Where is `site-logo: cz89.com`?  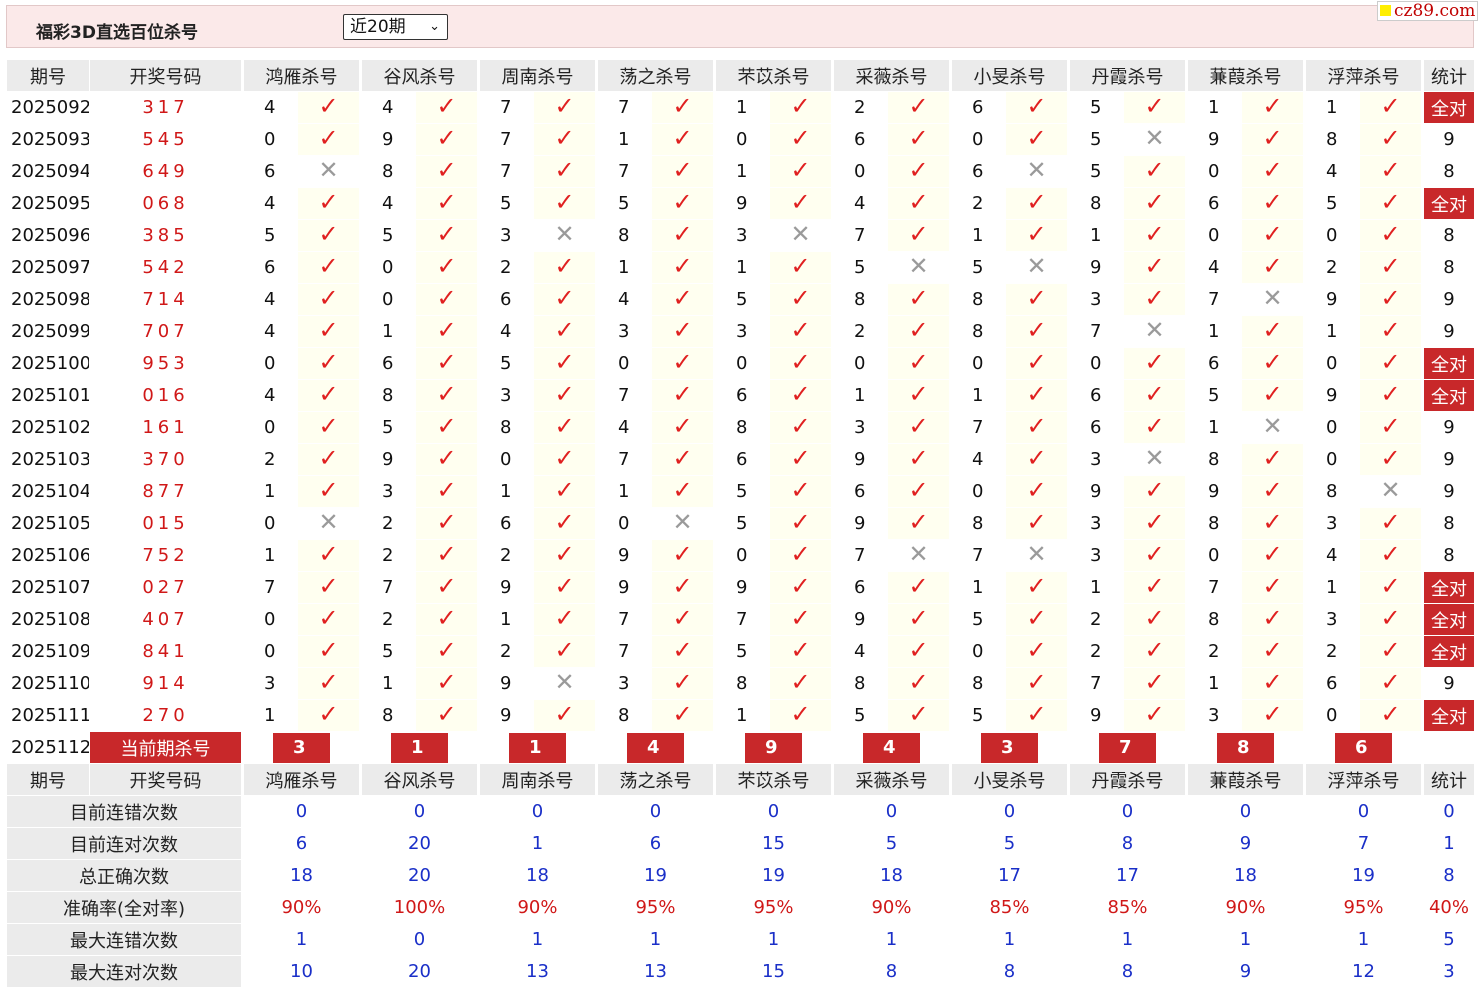 site-logo: cz89.com is located at coordinates (1427, 11).